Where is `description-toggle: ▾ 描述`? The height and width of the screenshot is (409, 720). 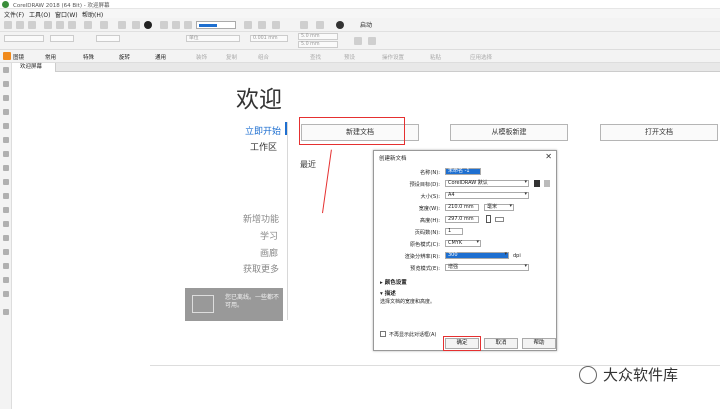
description-toggle: ▾ 描述 is located at coordinates (388, 293).